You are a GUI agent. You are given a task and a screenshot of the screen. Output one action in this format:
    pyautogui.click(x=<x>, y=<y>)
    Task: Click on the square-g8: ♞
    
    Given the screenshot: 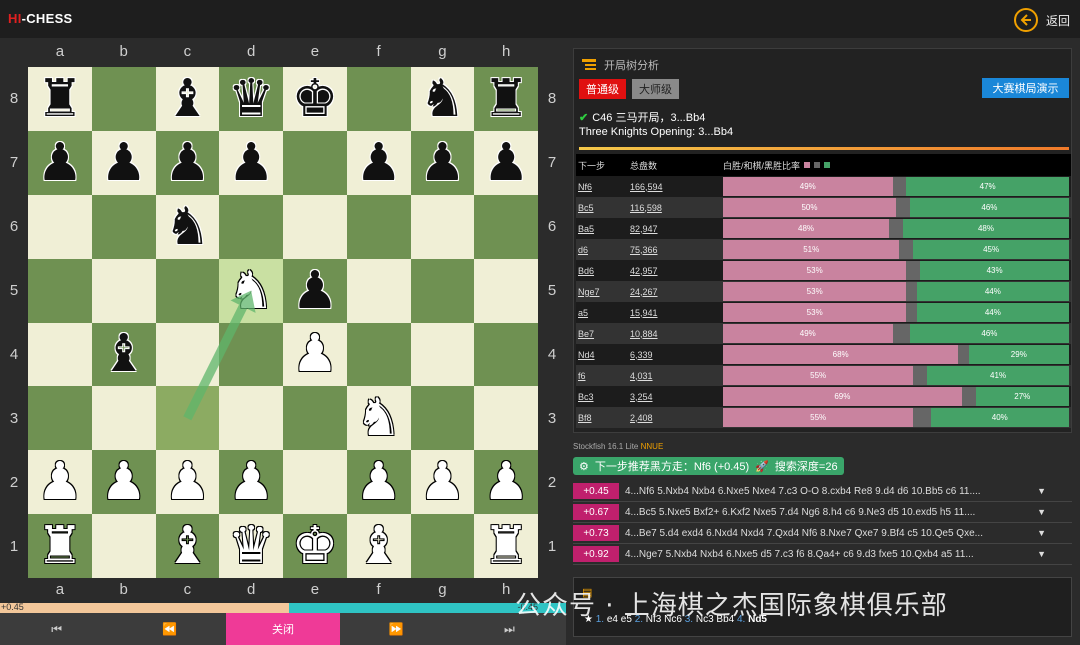 What is the action you would take?
    pyautogui.click(x=442, y=99)
    